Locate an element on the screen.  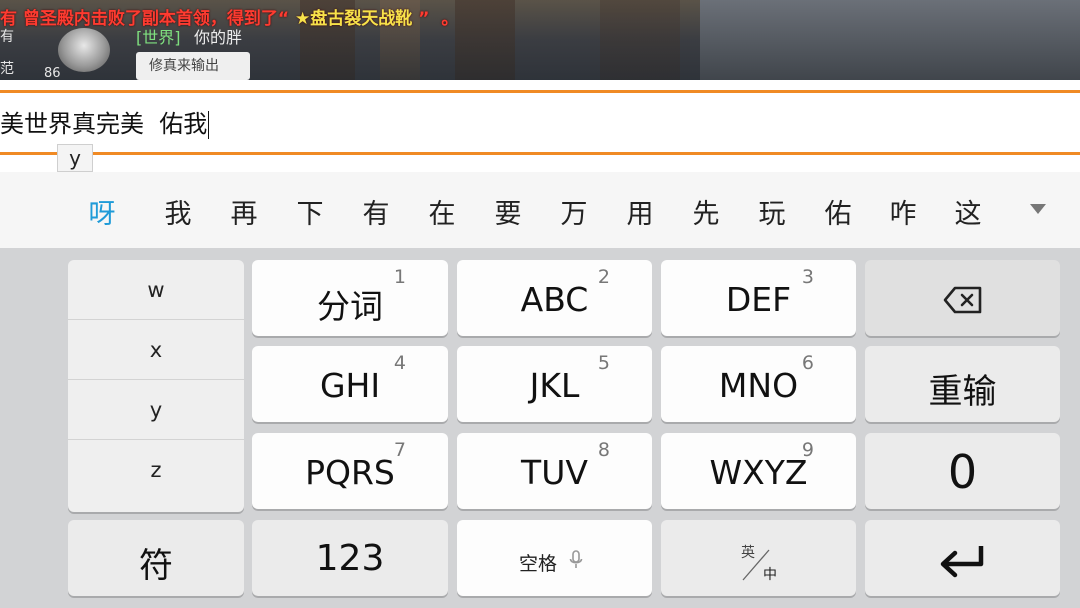
key-def: DEF 3 is located at coordinates (758, 298).